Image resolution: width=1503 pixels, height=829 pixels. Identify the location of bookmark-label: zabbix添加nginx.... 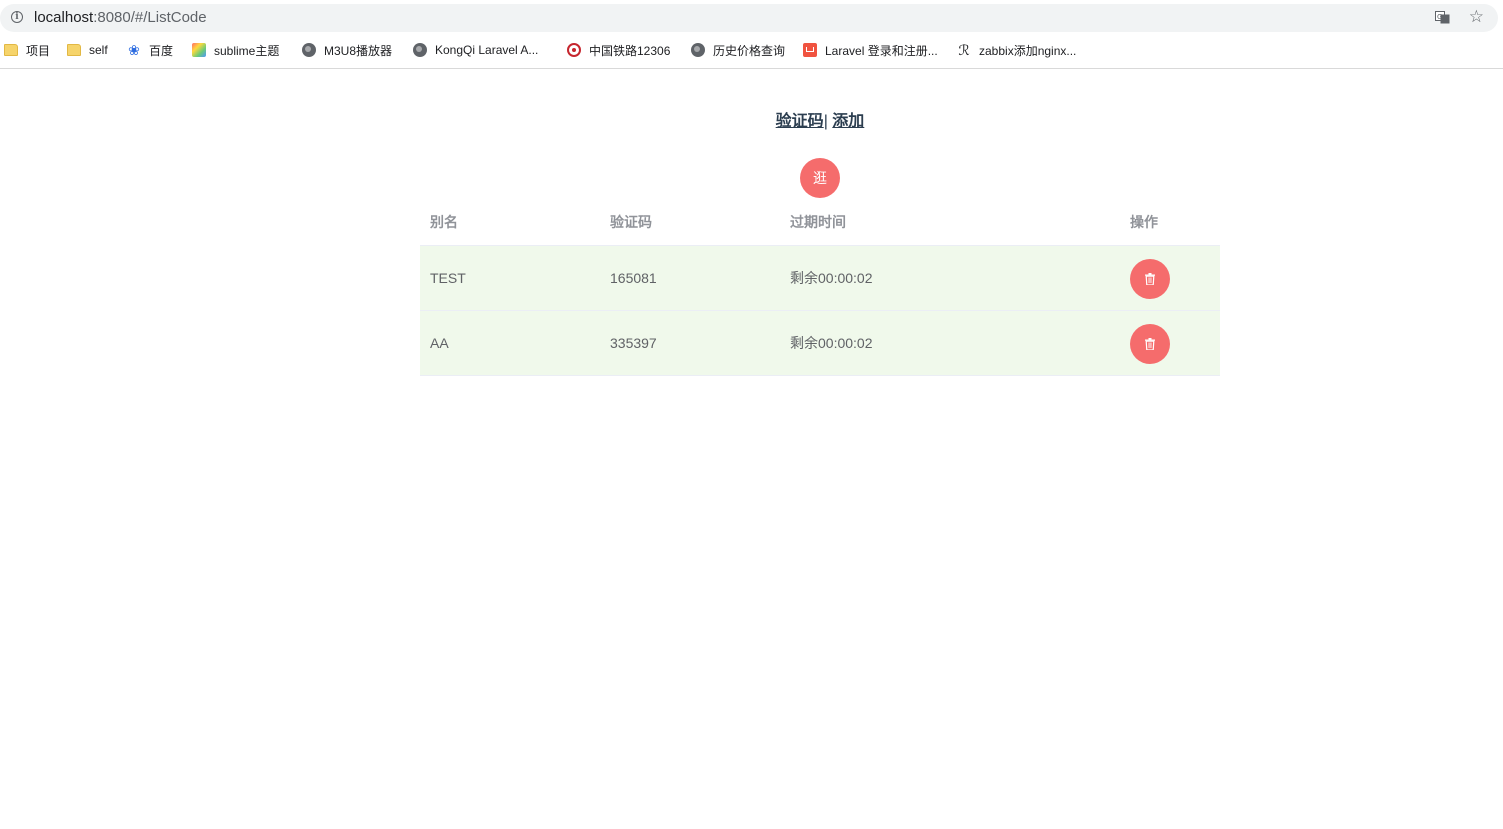
(1028, 50).